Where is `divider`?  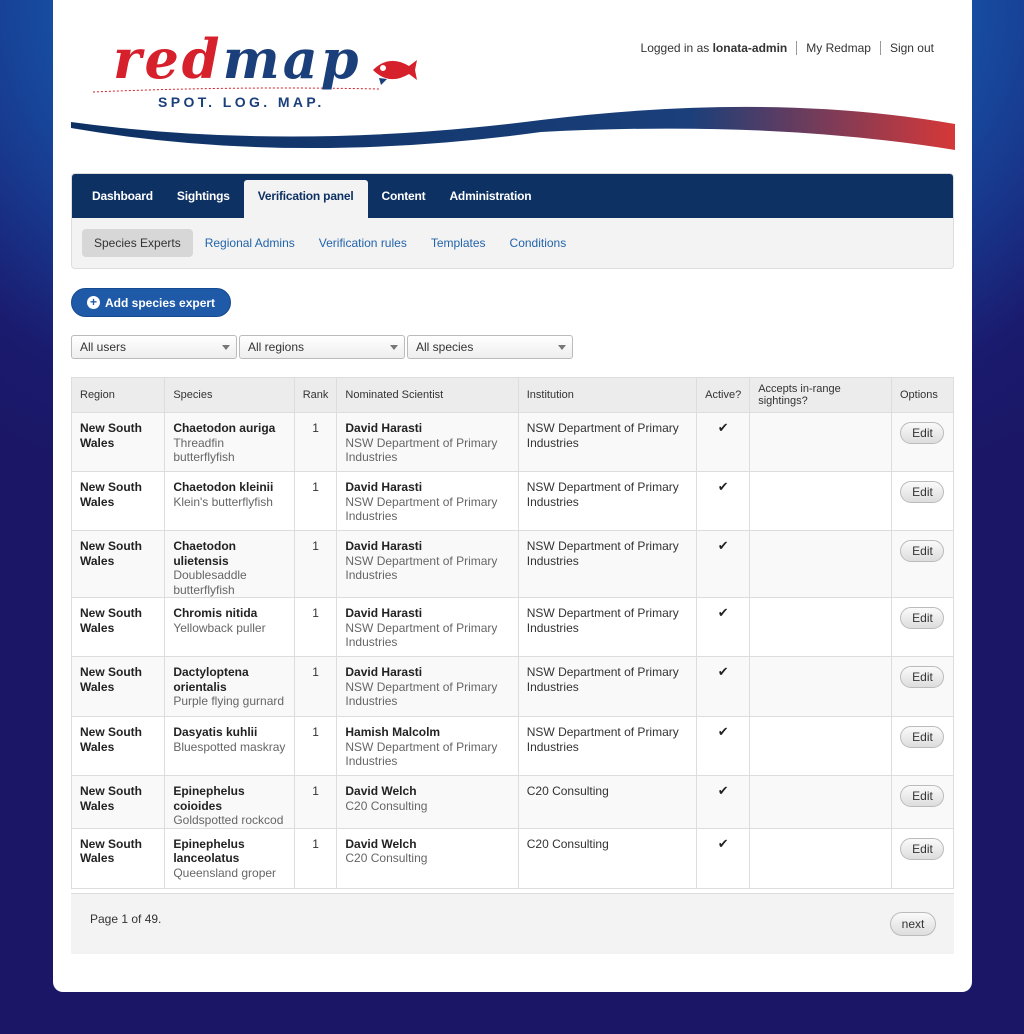
divider is located at coordinates (880, 48).